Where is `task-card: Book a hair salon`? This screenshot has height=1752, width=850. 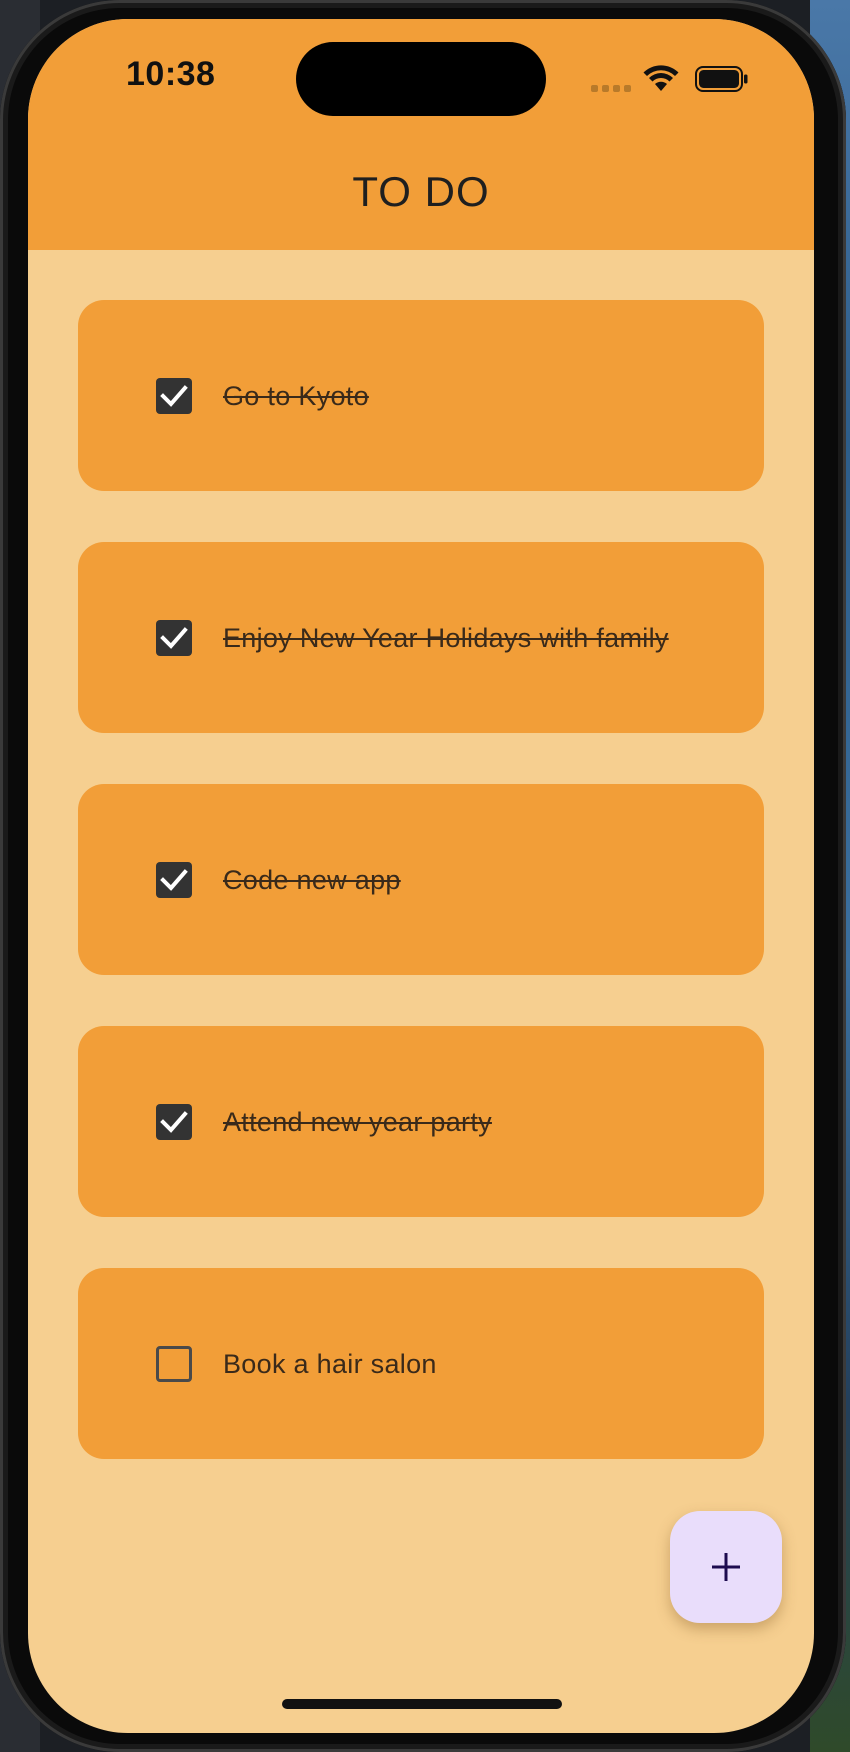 task-card: Book a hair salon is located at coordinates (421, 1363).